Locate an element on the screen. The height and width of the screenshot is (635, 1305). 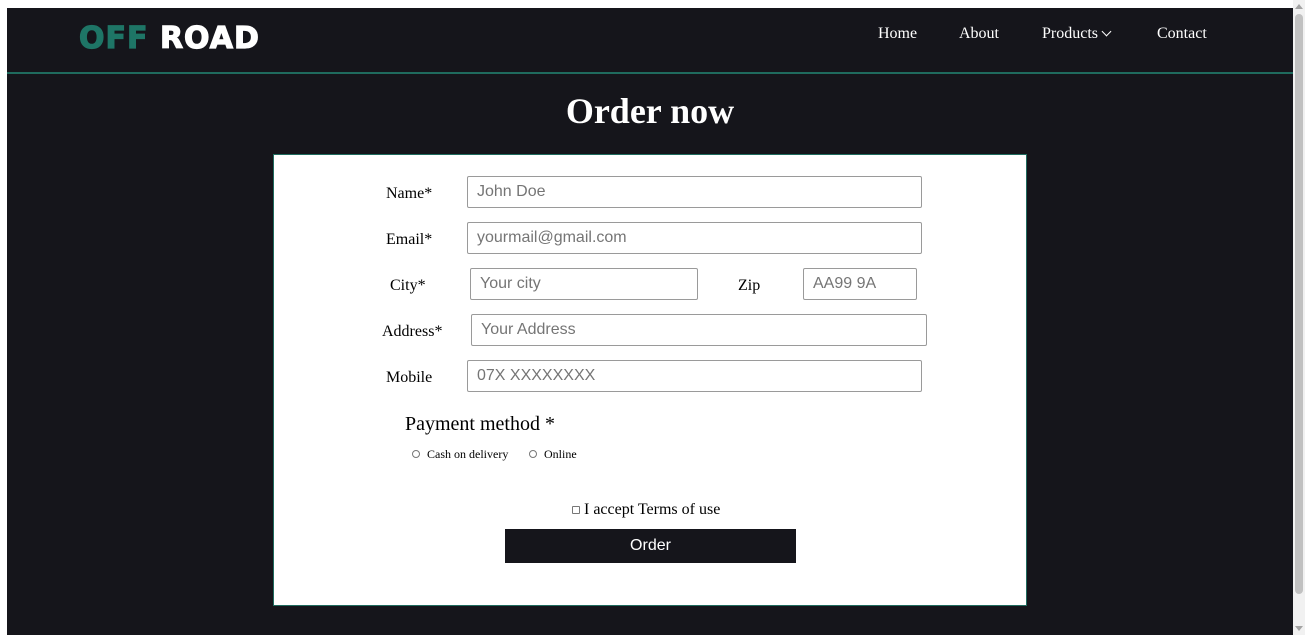
logo: OFF ROAD is located at coordinates (169, 39).